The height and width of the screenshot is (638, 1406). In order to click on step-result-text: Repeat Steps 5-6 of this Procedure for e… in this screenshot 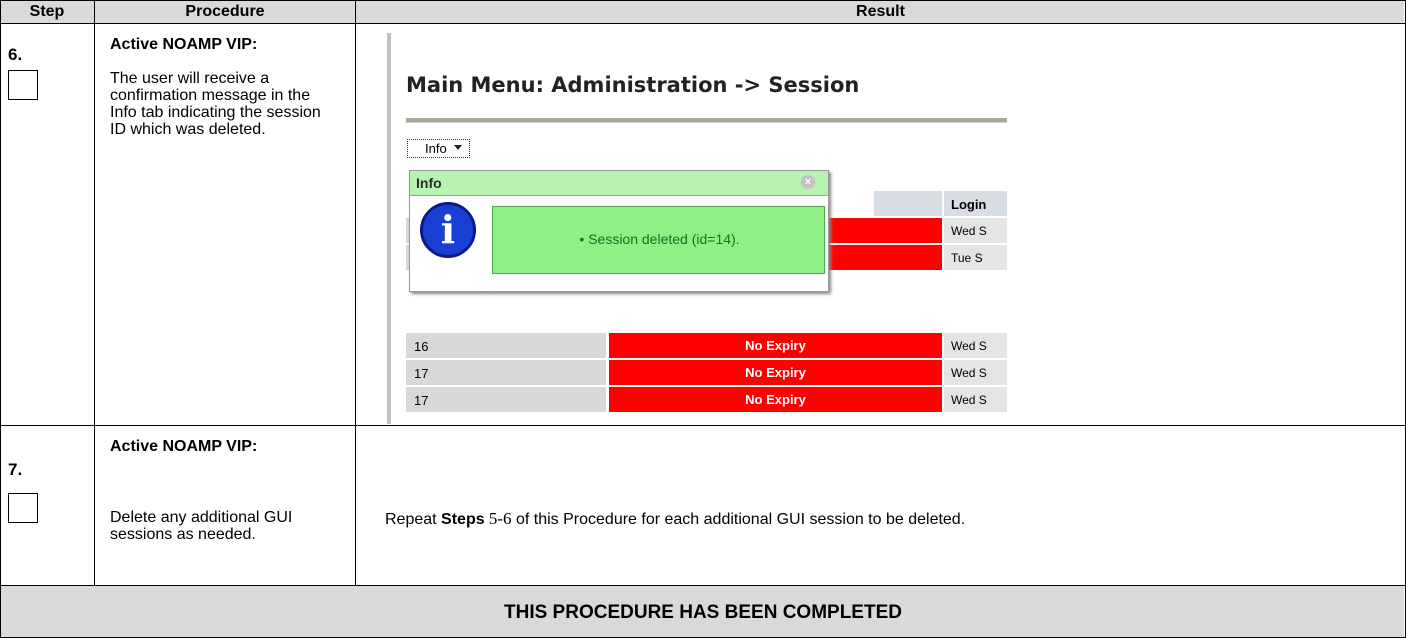, I will do `click(675, 518)`.